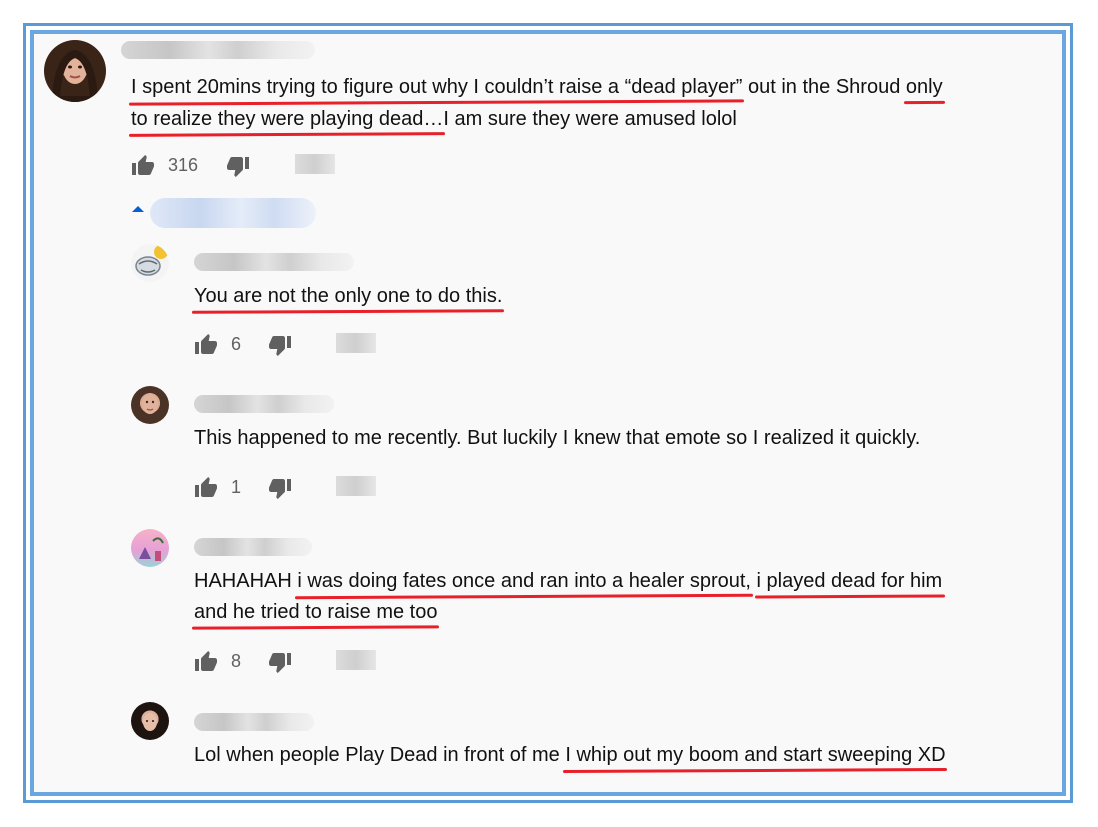 The width and height of the screenshot is (1098, 827). Describe the element at coordinates (380, 755) in the screenshot. I see `reply-text-content: Lol when people Play Dead in front of me` at that location.